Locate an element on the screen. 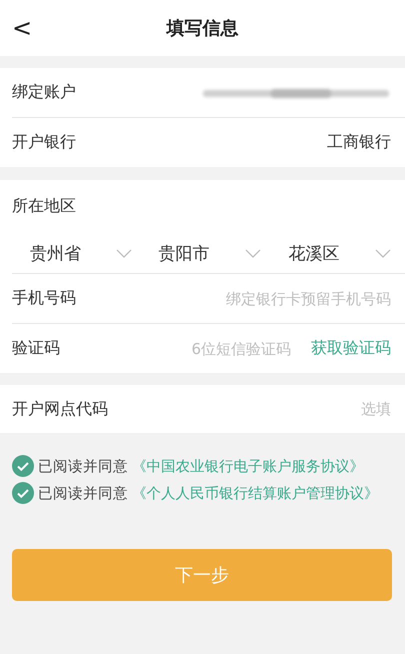  code-input: 6位短信验证码 is located at coordinates (226, 349).